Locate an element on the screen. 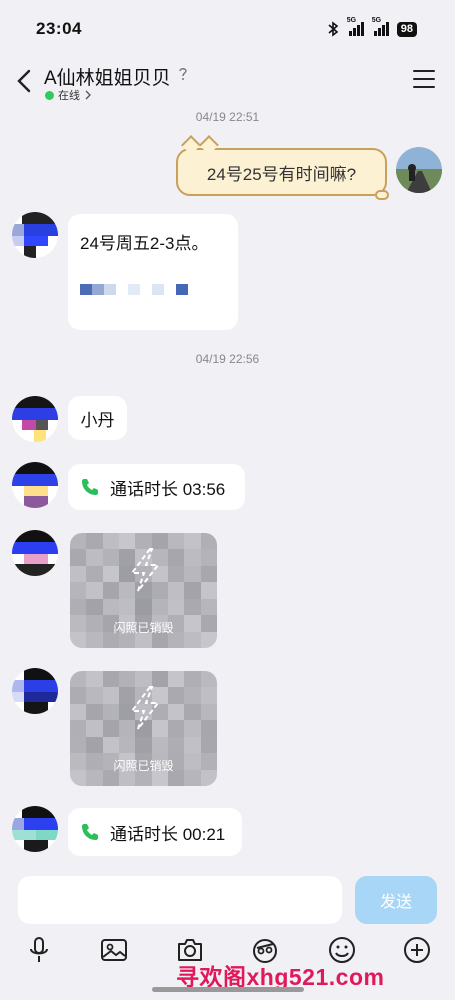  status-icons: 5G 5G 98 is located at coordinates (372, 27).